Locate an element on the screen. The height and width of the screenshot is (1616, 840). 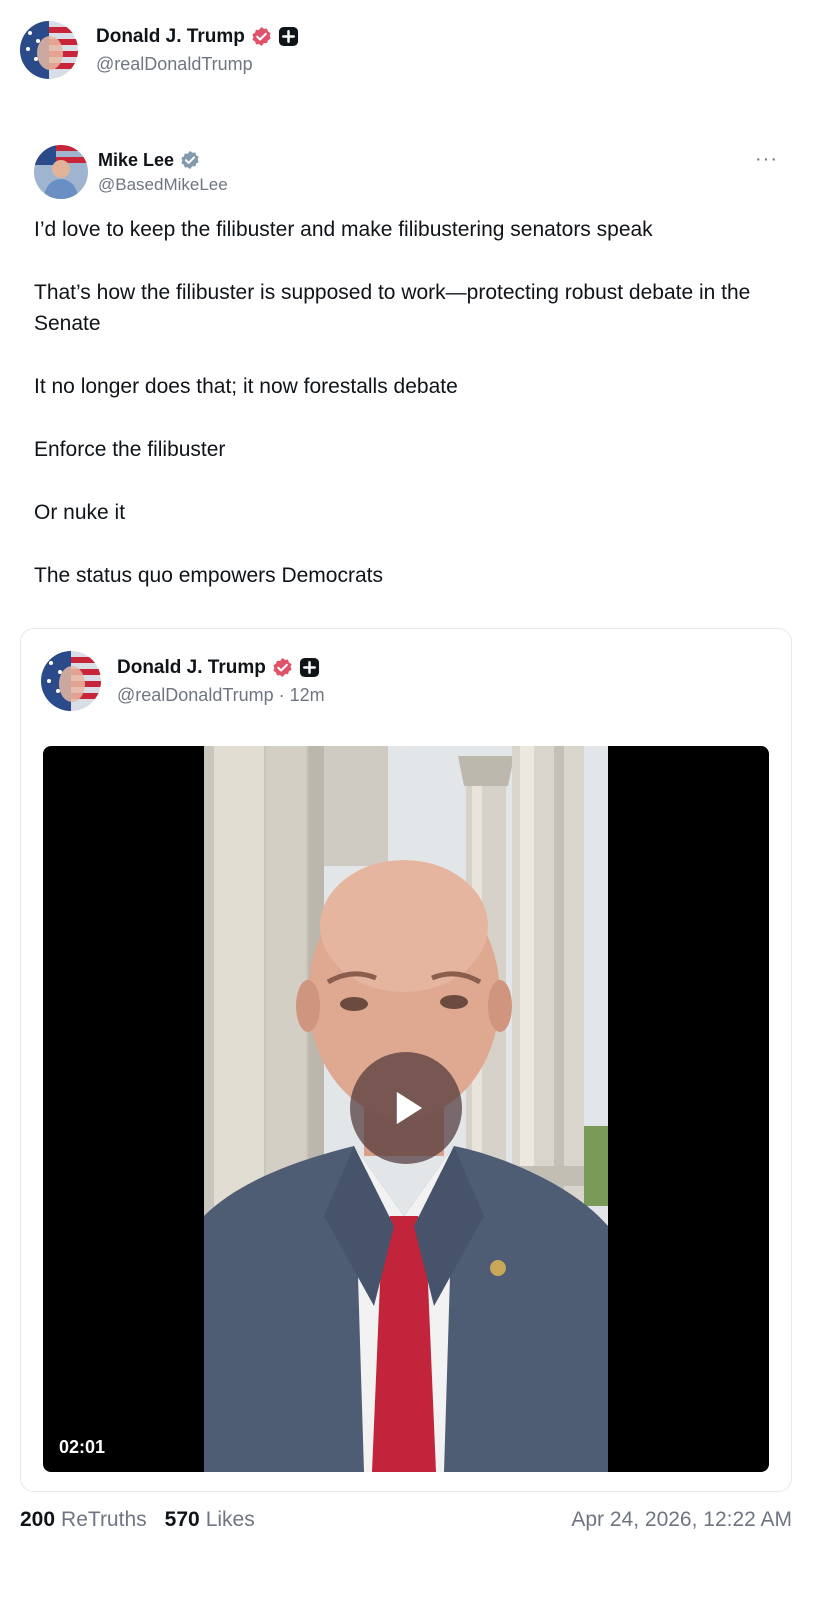
tweet-paragraph: The status quo empowers Democrats is located at coordinates (208, 575).